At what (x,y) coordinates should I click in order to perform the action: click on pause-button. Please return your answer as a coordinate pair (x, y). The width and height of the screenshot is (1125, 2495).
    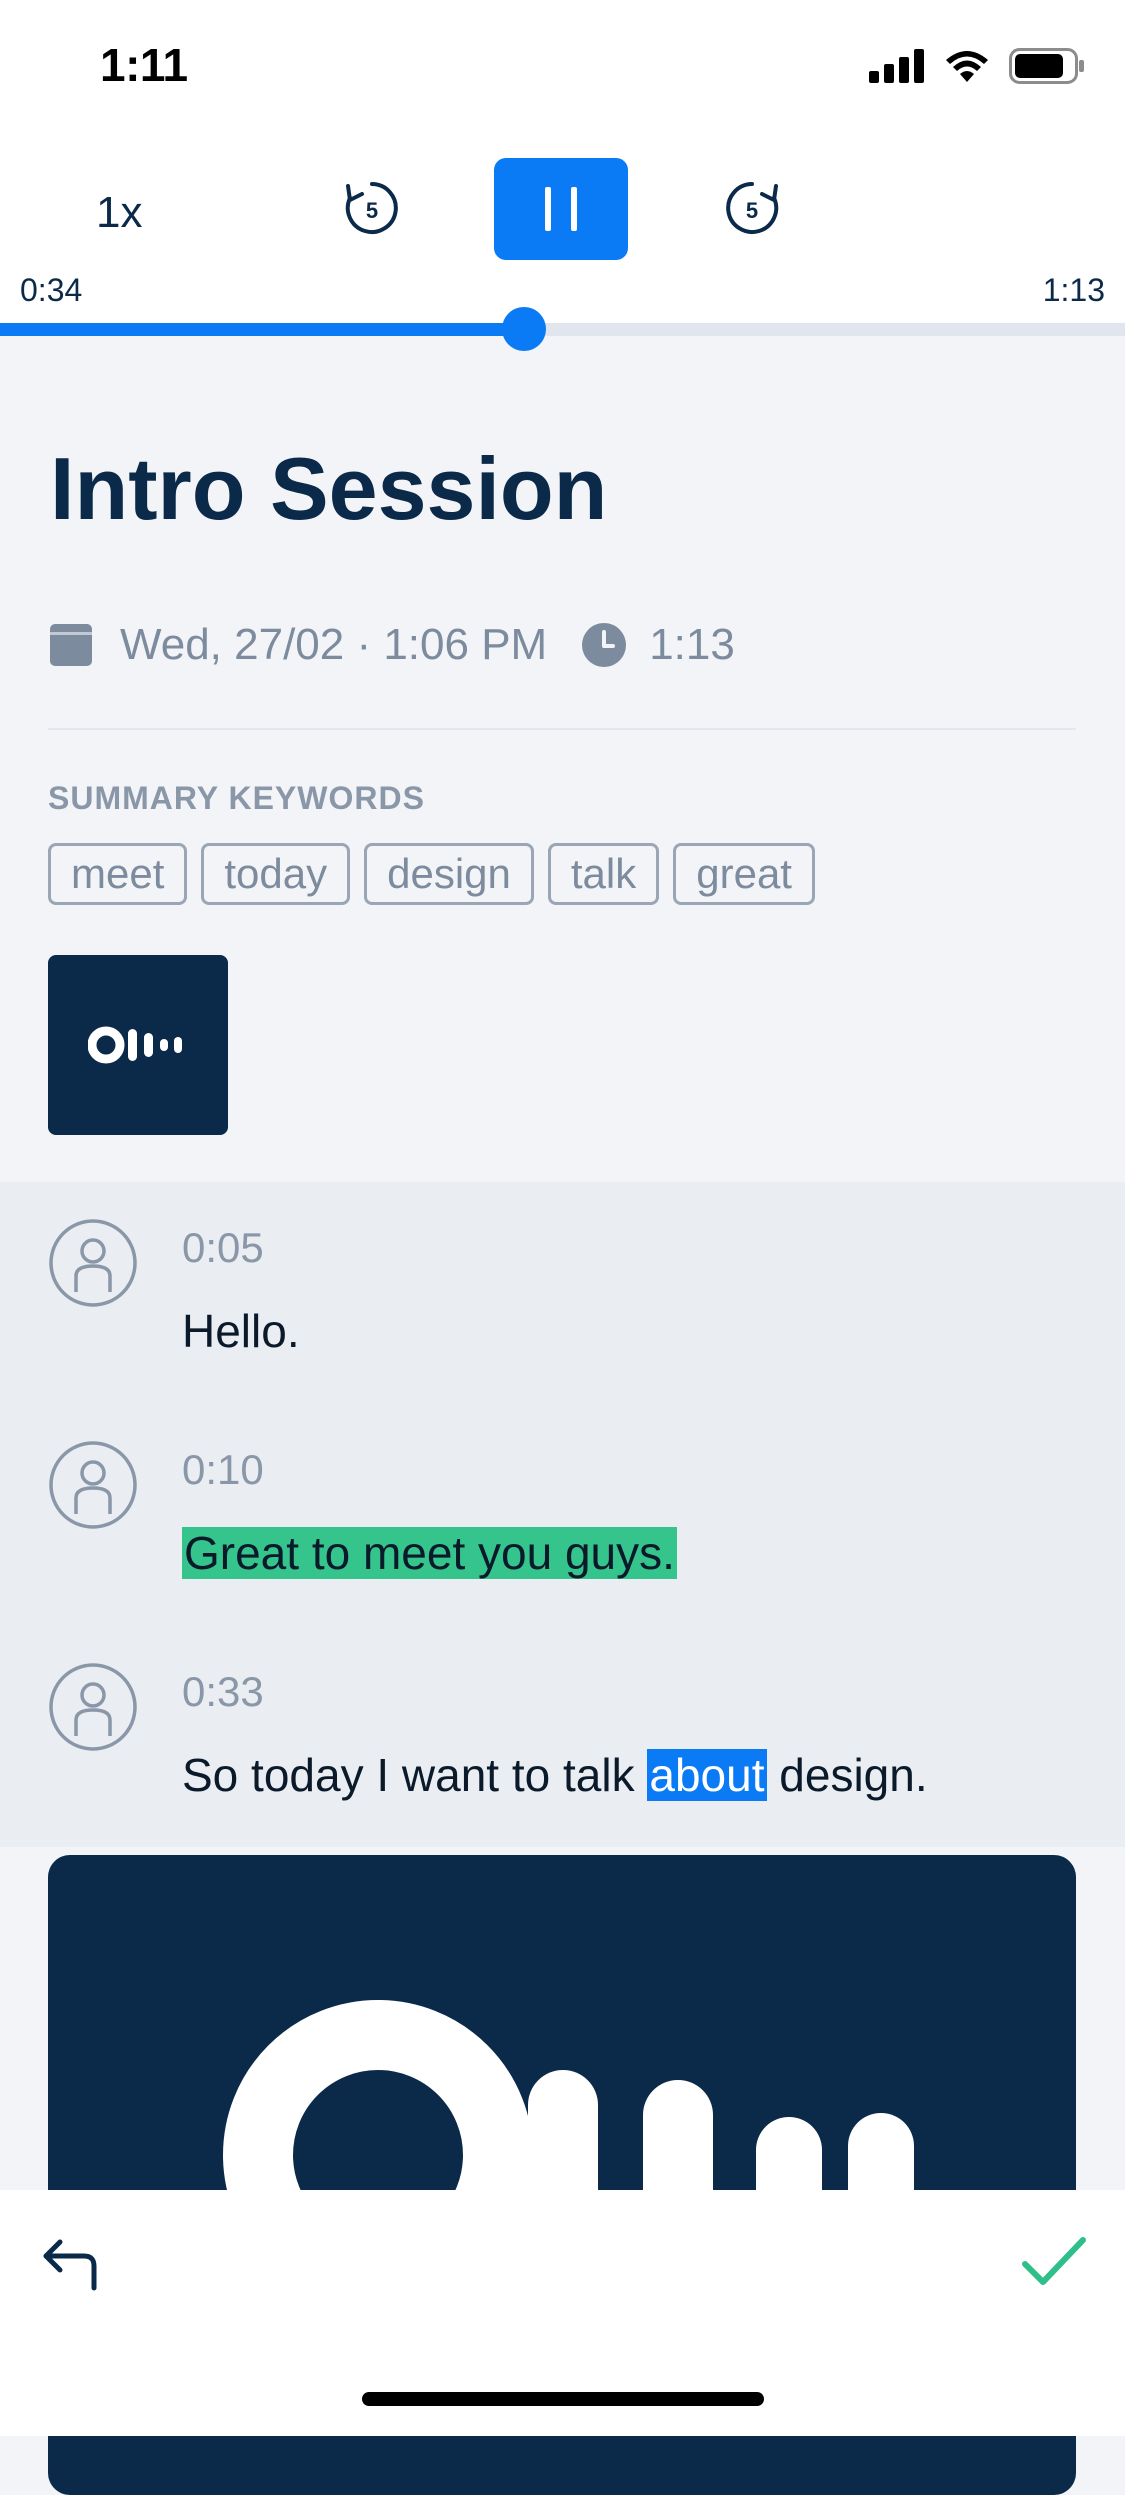
    Looking at the image, I should click on (561, 209).